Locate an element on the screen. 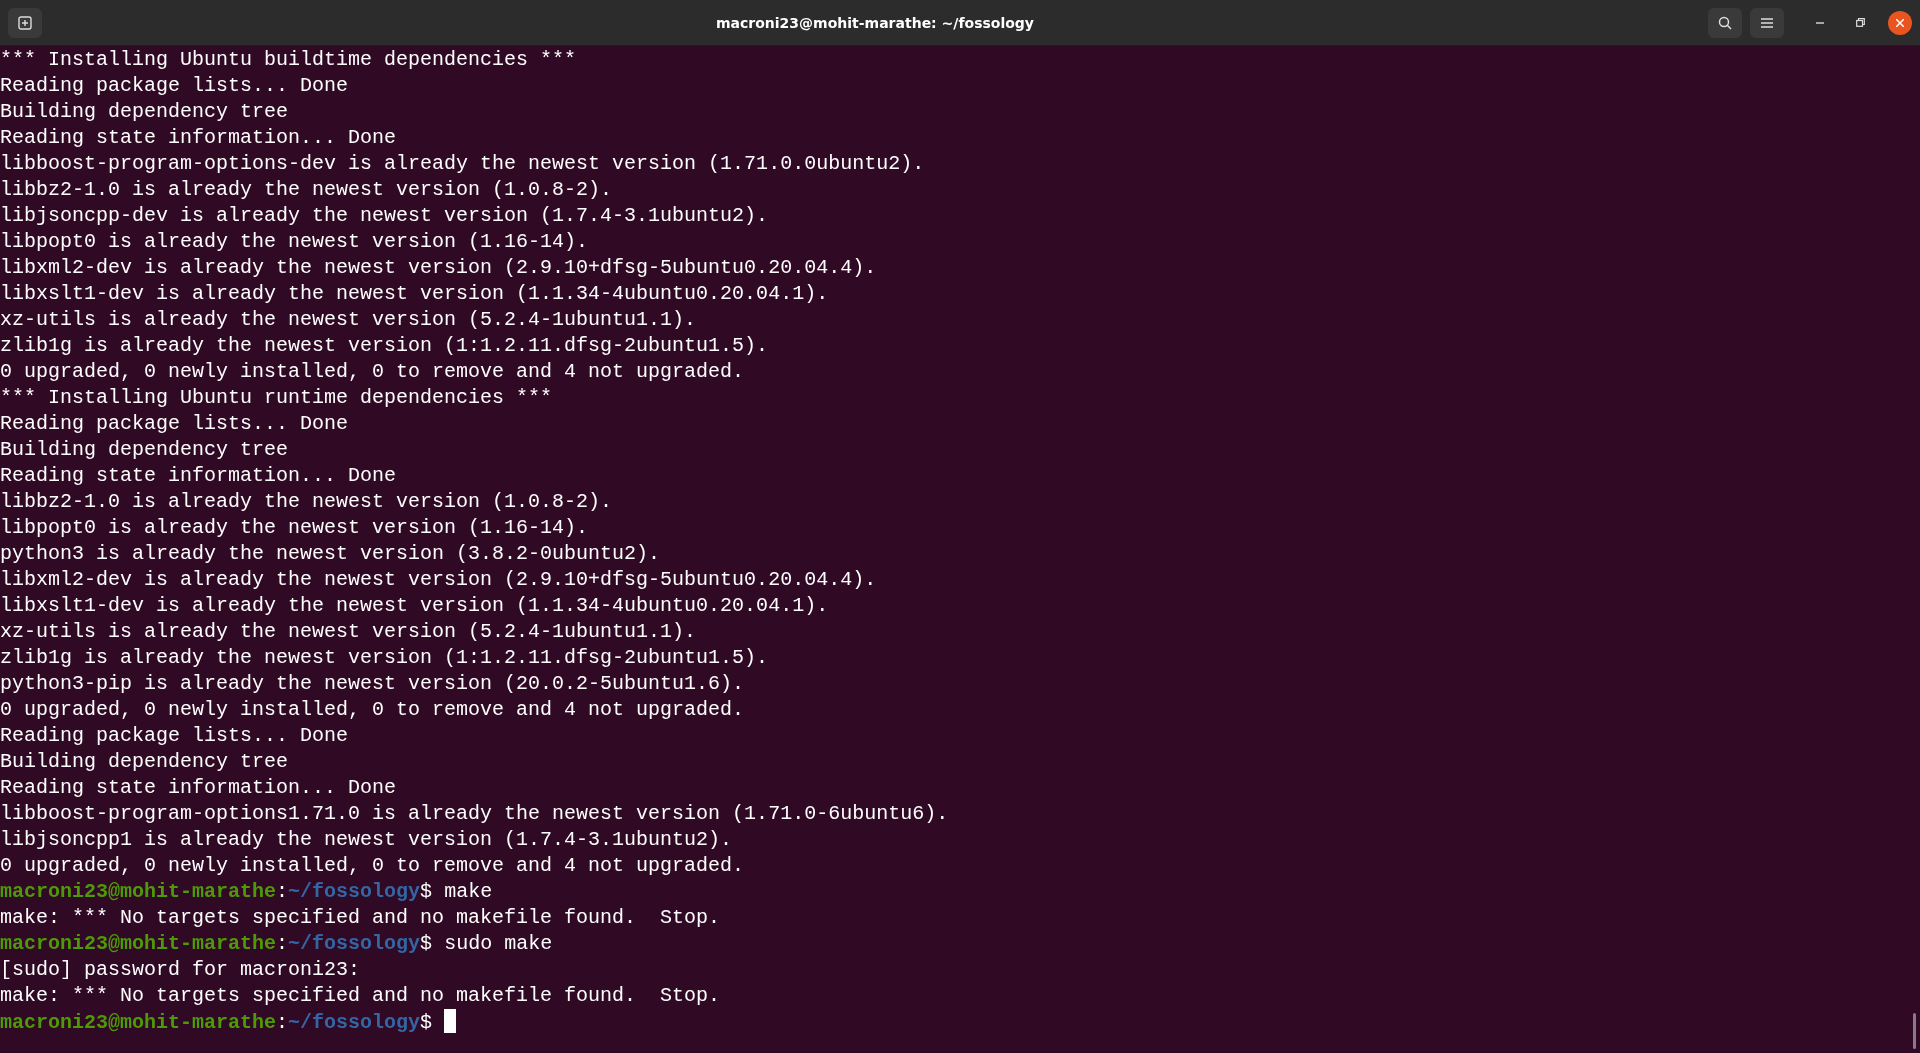 This screenshot has height=1053, width=1920. output-line: libjsoncpp1 is already the newest version (1.7.4-3.1ubuntu2). is located at coordinates (366, 840).